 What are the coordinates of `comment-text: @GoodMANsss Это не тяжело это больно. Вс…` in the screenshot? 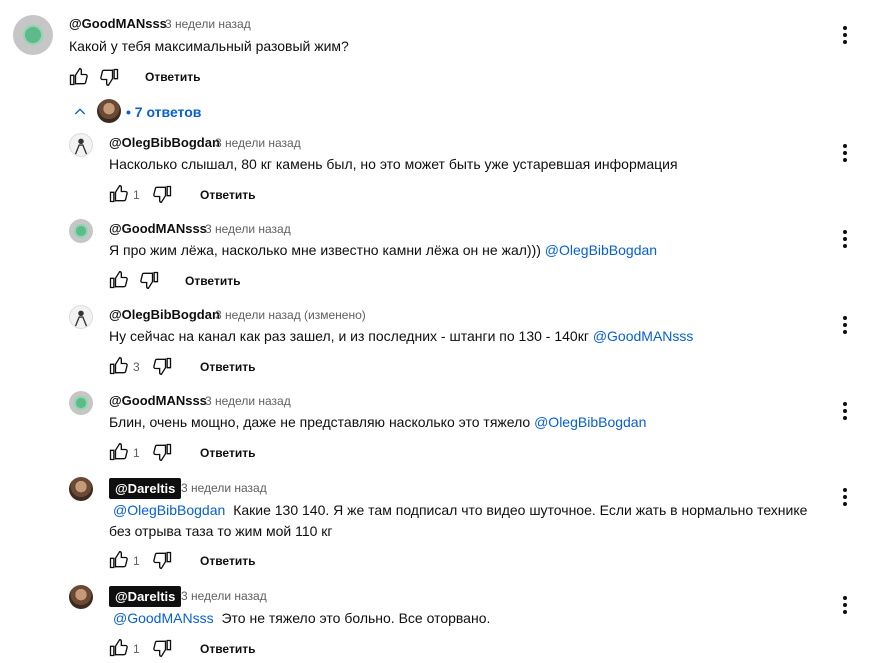 It's located at (301, 618).